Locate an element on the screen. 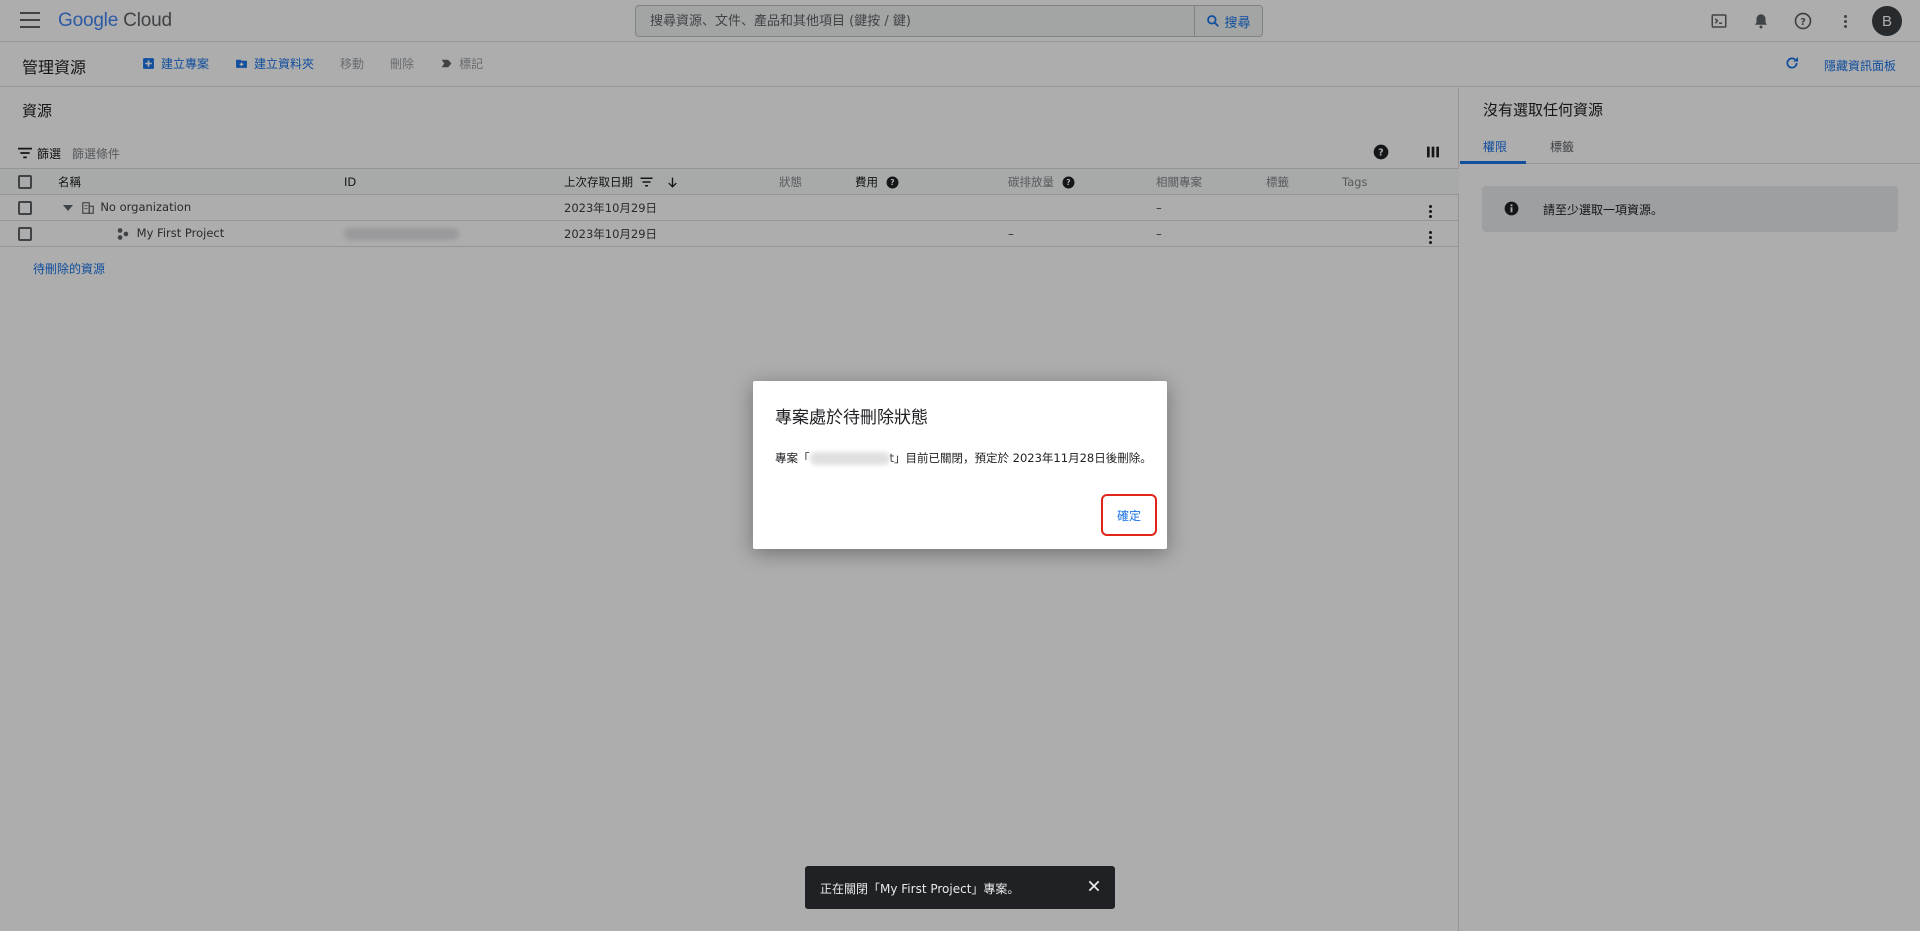  snackbar: 正在關閉「My First Project」專案。 is located at coordinates (960, 887).